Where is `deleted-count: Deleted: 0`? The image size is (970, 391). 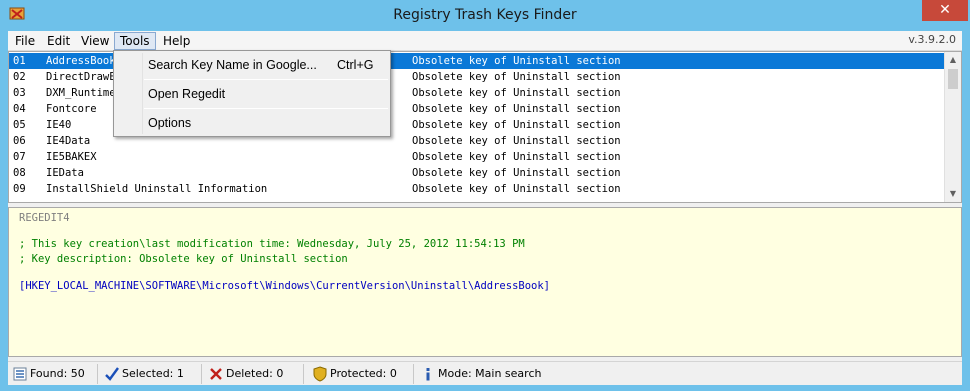
deleted-count: Deleted: 0 is located at coordinates (255, 373).